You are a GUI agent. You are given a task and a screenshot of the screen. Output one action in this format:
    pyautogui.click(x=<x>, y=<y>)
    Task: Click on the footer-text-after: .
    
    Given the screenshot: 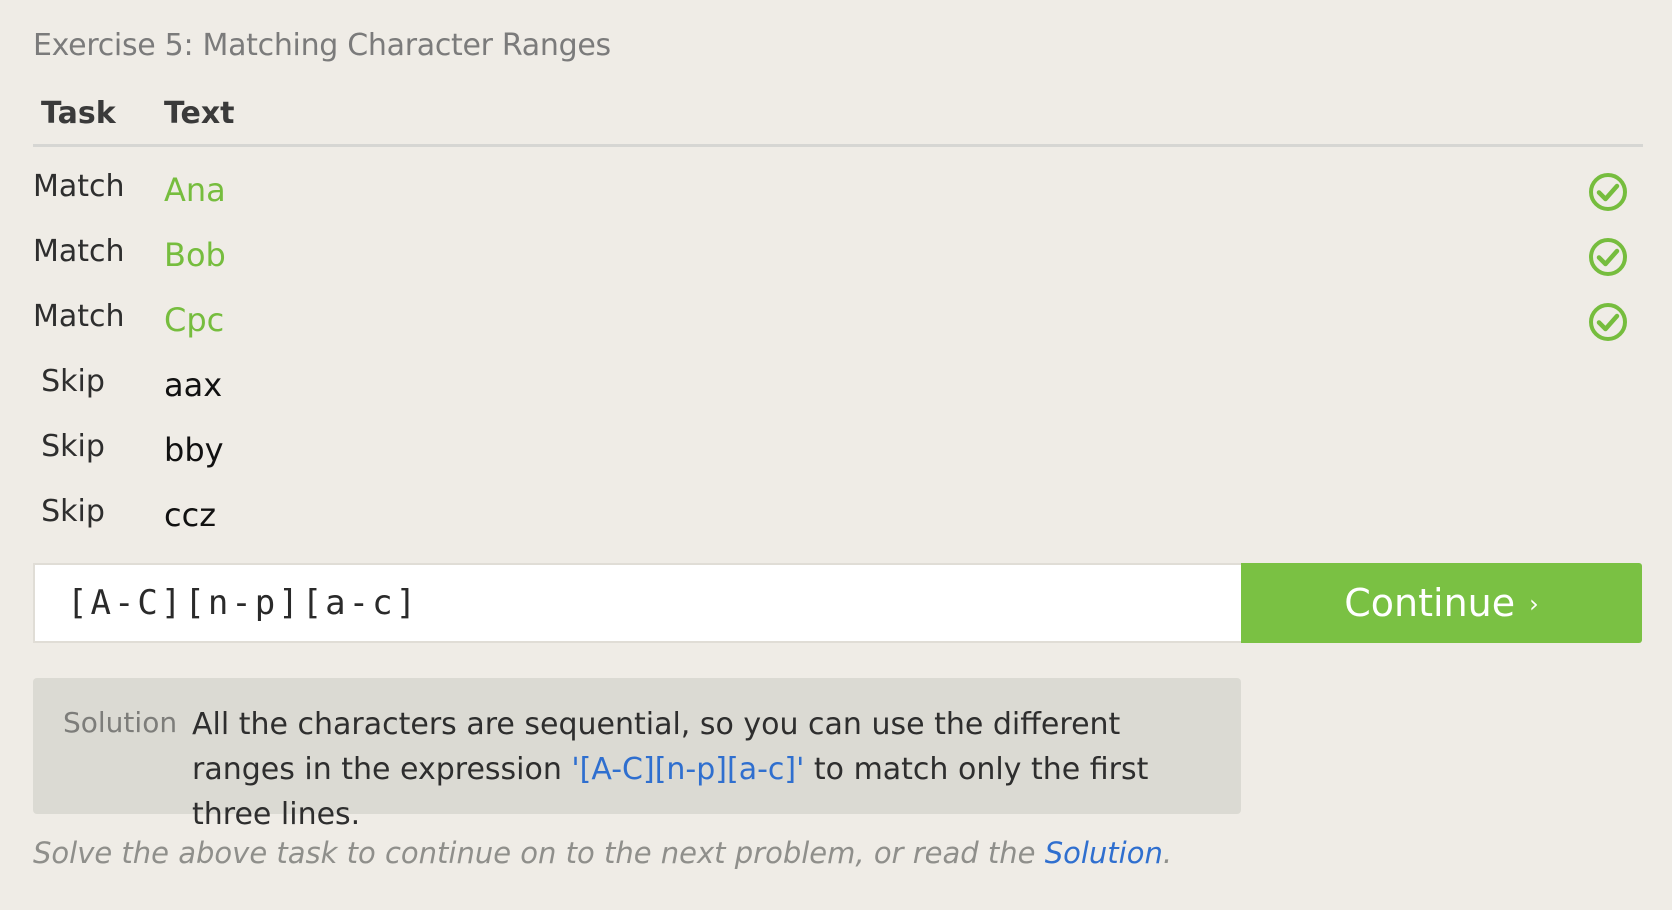 What is the action you would take?
    pyautogui.click(x=1167, y=853)
    